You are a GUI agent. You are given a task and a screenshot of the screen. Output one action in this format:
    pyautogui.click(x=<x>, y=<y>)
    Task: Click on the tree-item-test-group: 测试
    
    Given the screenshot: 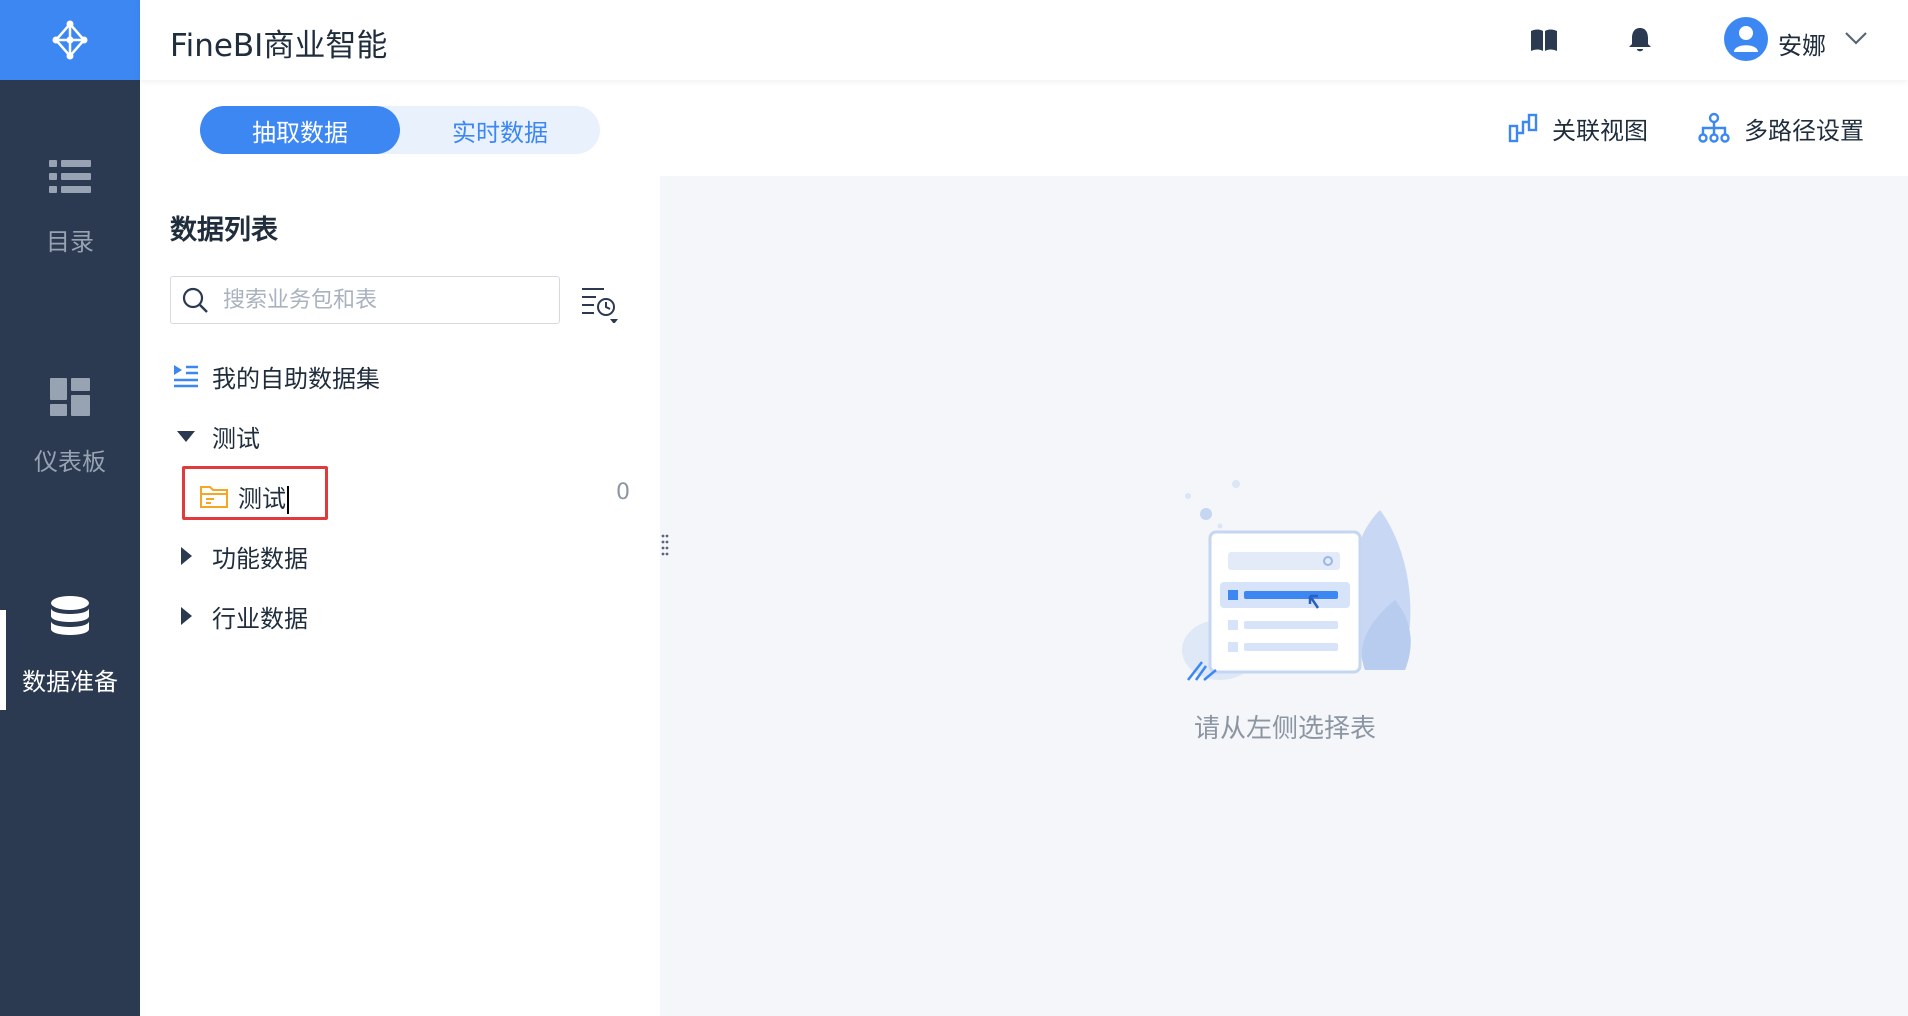 What is the action you would take?
    pyautogui.click(x=400, y=436)
    